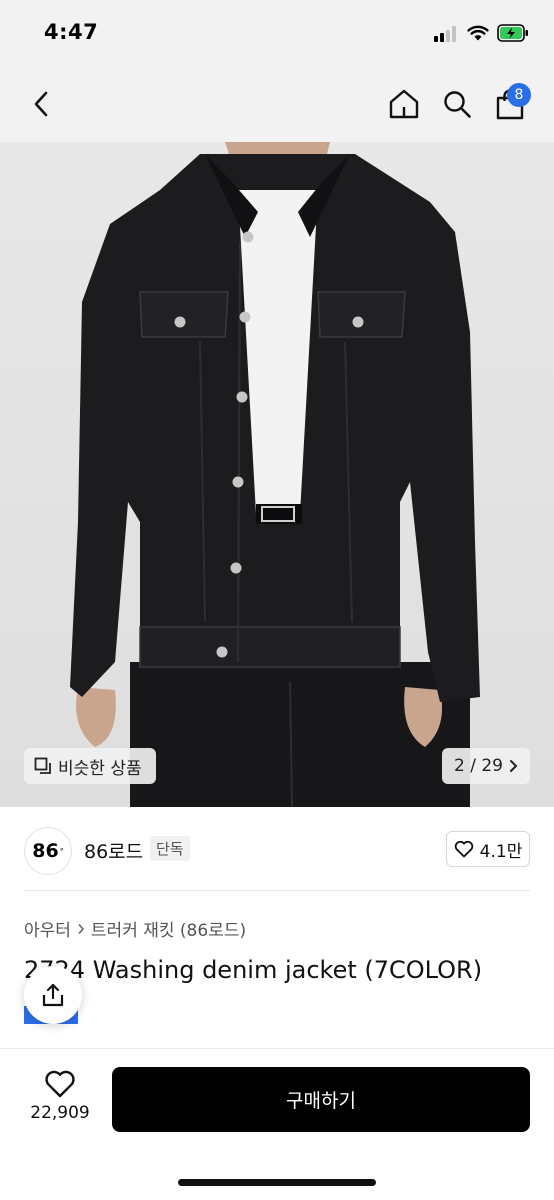 The width and height of the screenshot is (554, 1200). I want to click on image-counter-button: 2 / 29, so click(486, 766).